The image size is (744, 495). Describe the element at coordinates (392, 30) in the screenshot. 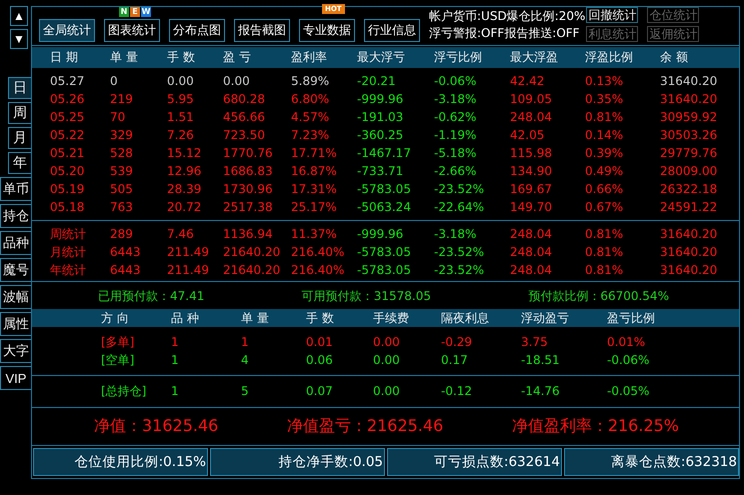

I see `toolbar-tab: 行业信息` at that location.